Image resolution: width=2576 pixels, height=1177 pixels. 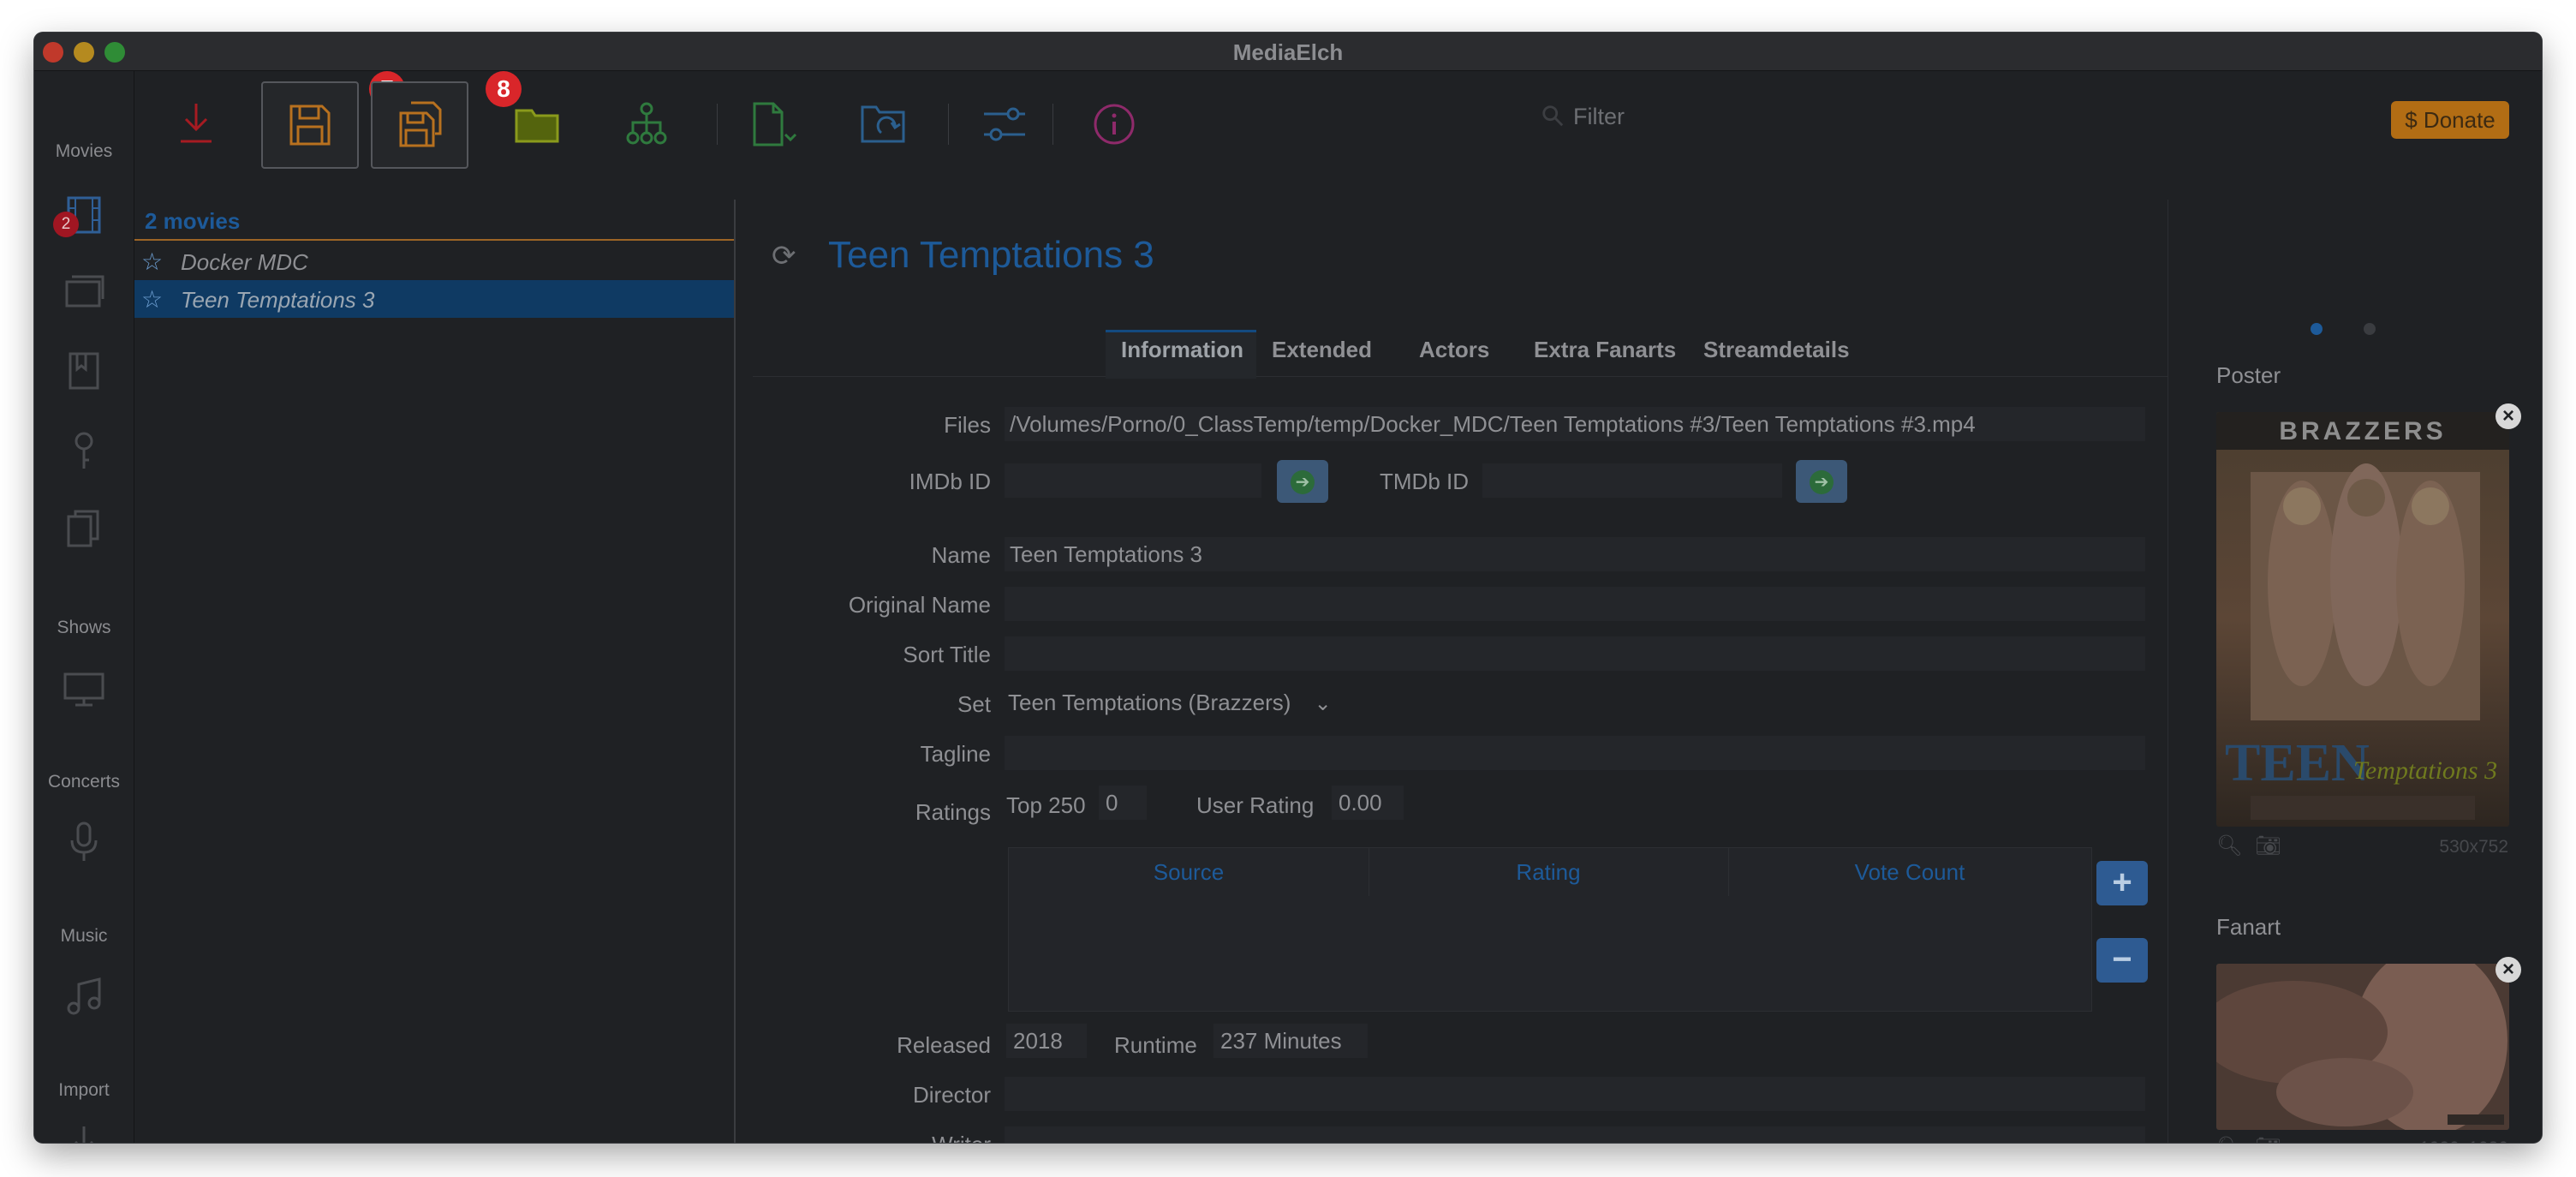 What do you see at coordinates (434, 299) in the screenshot?
I see `list-item-selected: ☆ Teen Temptations 3` at bounding box center [434, 299].